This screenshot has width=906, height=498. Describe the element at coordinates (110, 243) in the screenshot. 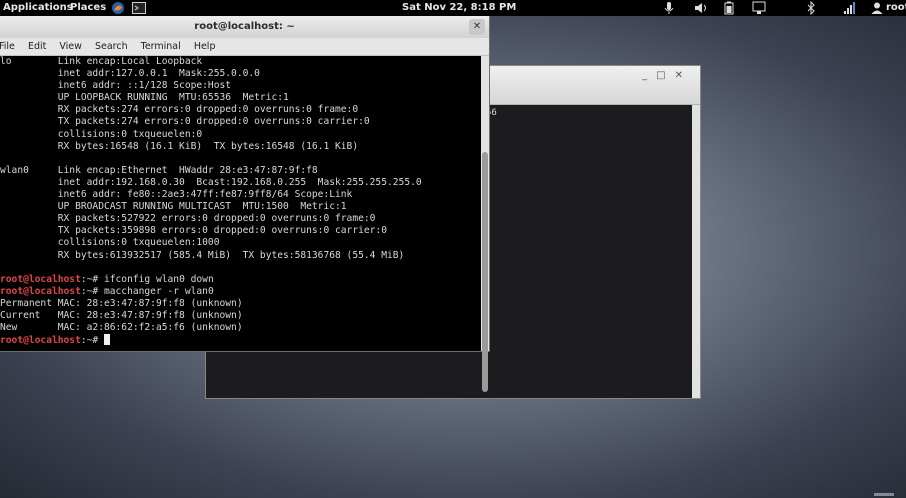

I see `output-text: collisions:0 txqueuelen:1000` at that location.